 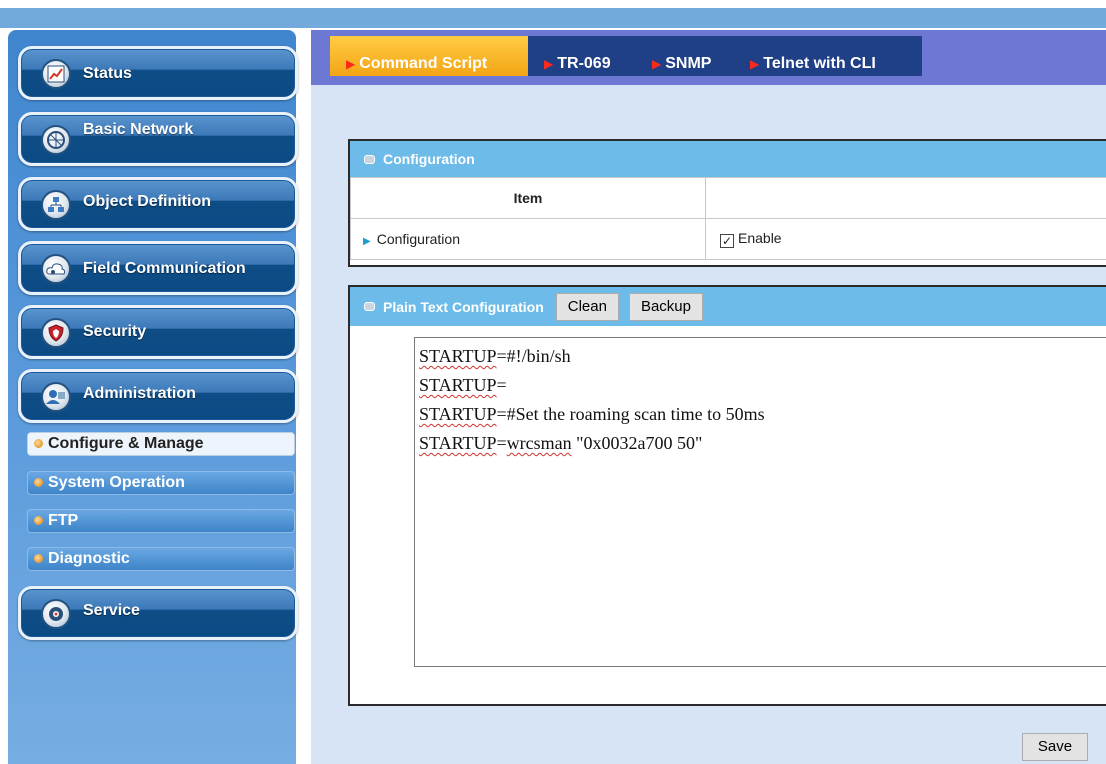 I want to click on nav-service: Service, so click(x=158, y=613).